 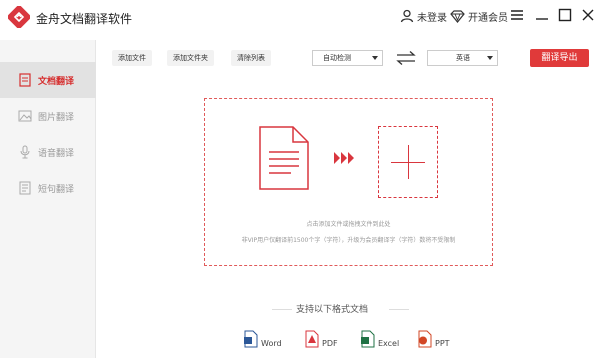 I want to click on login-label: 未登录, so click(x=432, y=18).